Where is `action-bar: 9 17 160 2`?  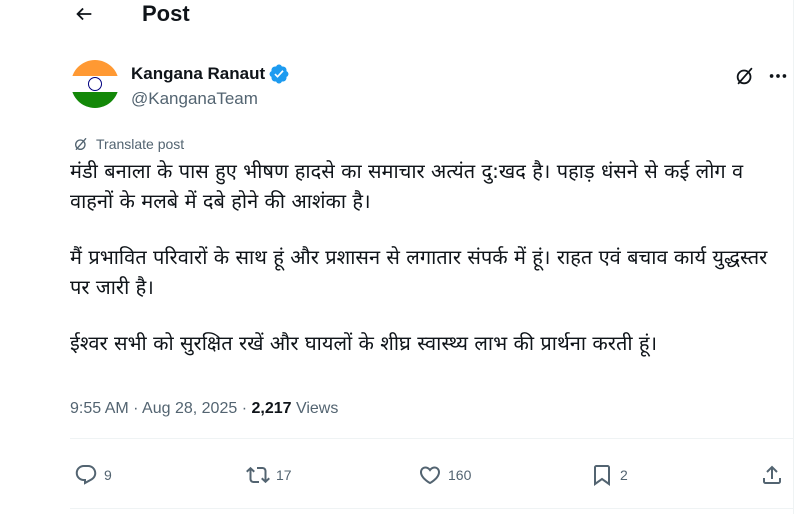 action-bar: 9 17 160 2 is located at coordinates (429, 475).